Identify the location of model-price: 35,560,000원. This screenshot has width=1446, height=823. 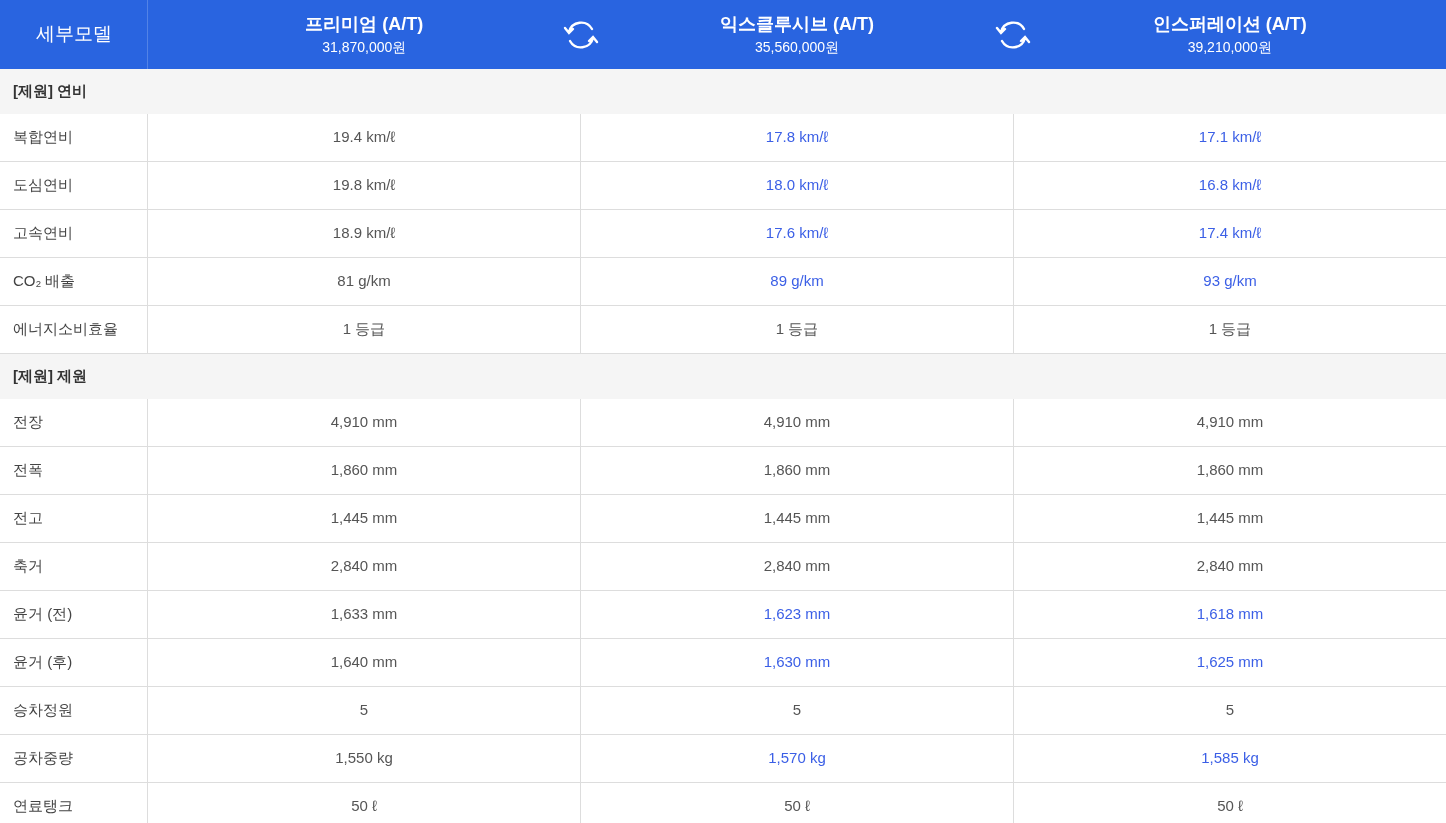
(797, 47).